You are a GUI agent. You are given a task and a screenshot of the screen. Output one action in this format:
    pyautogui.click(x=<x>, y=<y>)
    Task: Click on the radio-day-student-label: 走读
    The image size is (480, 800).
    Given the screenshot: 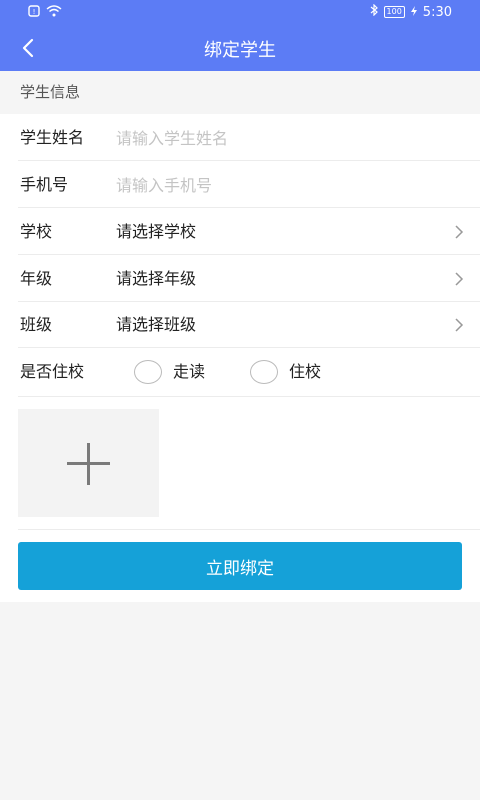 What is the action you would take?
    pyautogui.click(x=189, y=372)
    